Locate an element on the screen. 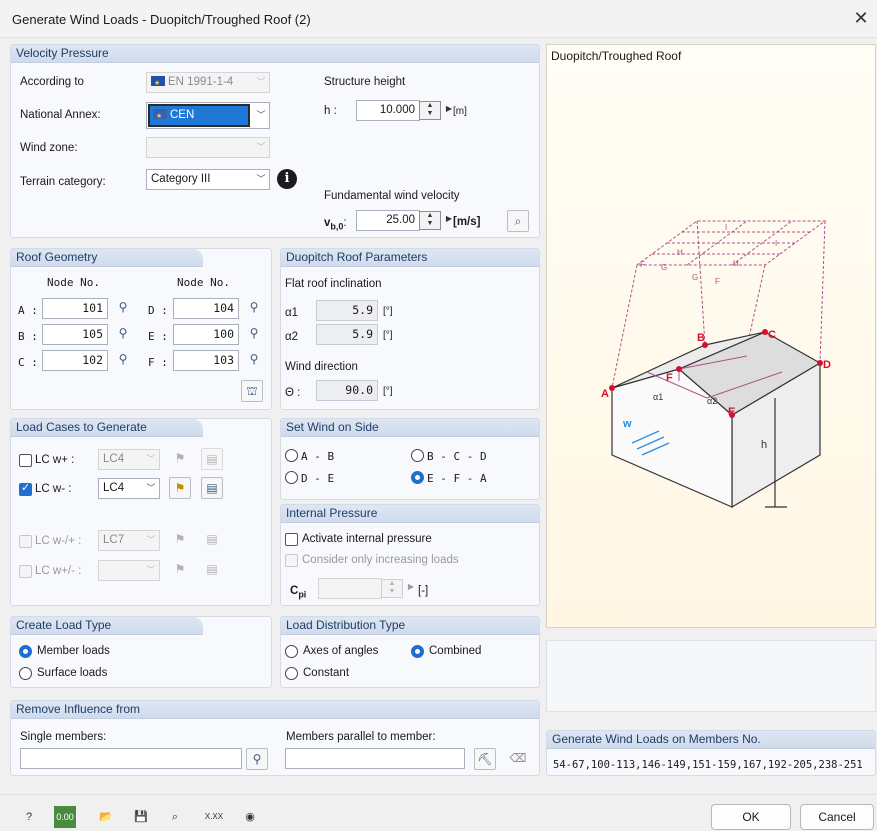  roof-diagram: I I H H F G G F A B C D E F α1 α2 h w is located at coordinates (716, 364).